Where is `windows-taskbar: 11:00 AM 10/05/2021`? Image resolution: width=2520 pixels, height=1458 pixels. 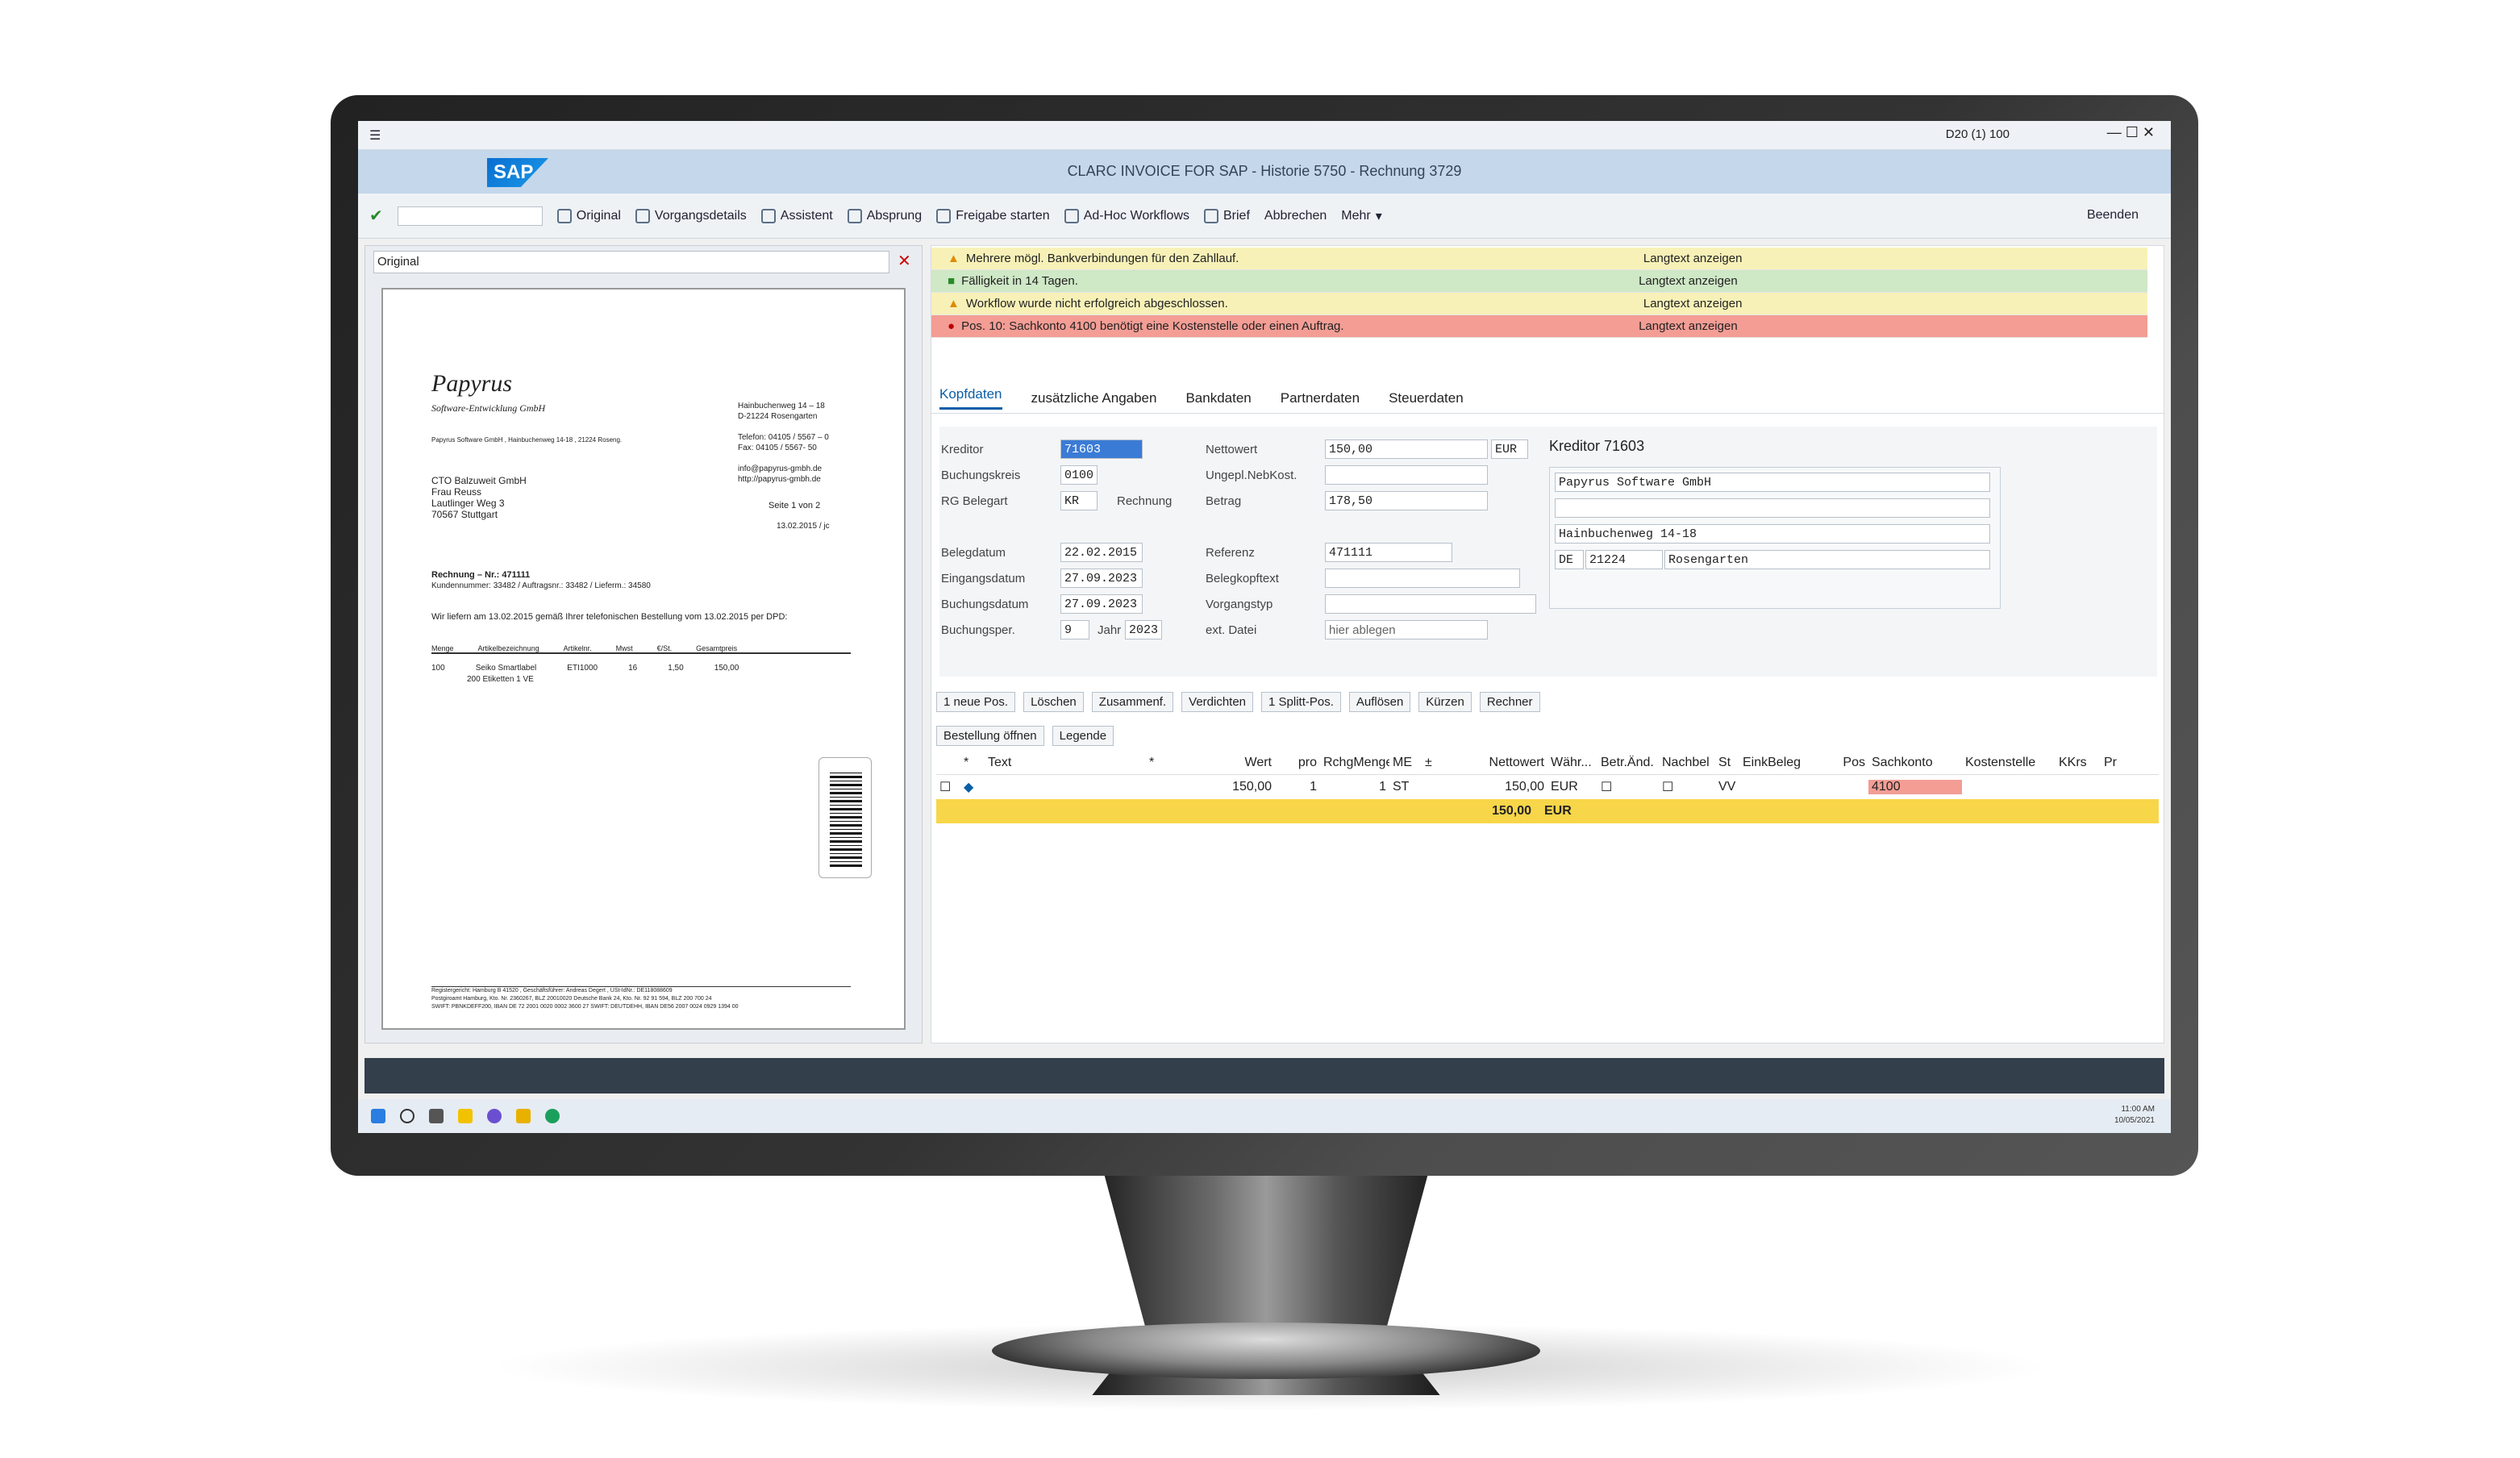 windows-taskbar: 11:00 AM 10/05/2021 is located at coordinates (1264, 1116).